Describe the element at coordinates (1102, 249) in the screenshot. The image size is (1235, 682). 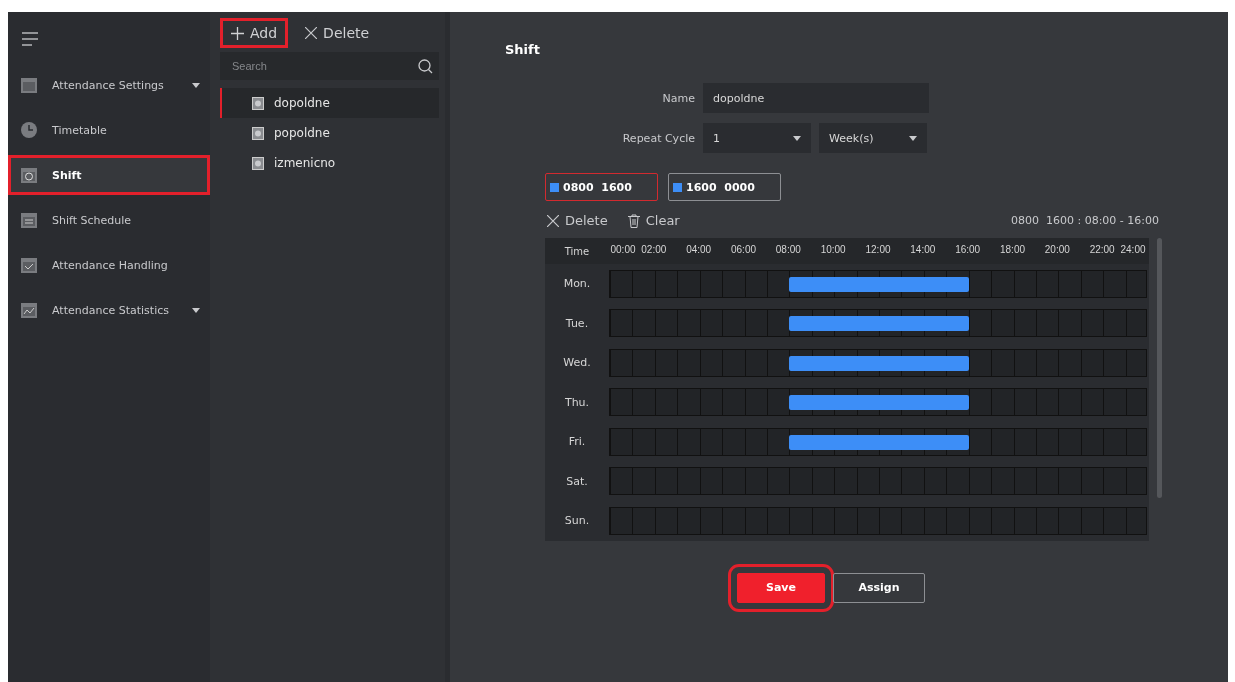
I see `time-tick-label: 22:00` at that location.